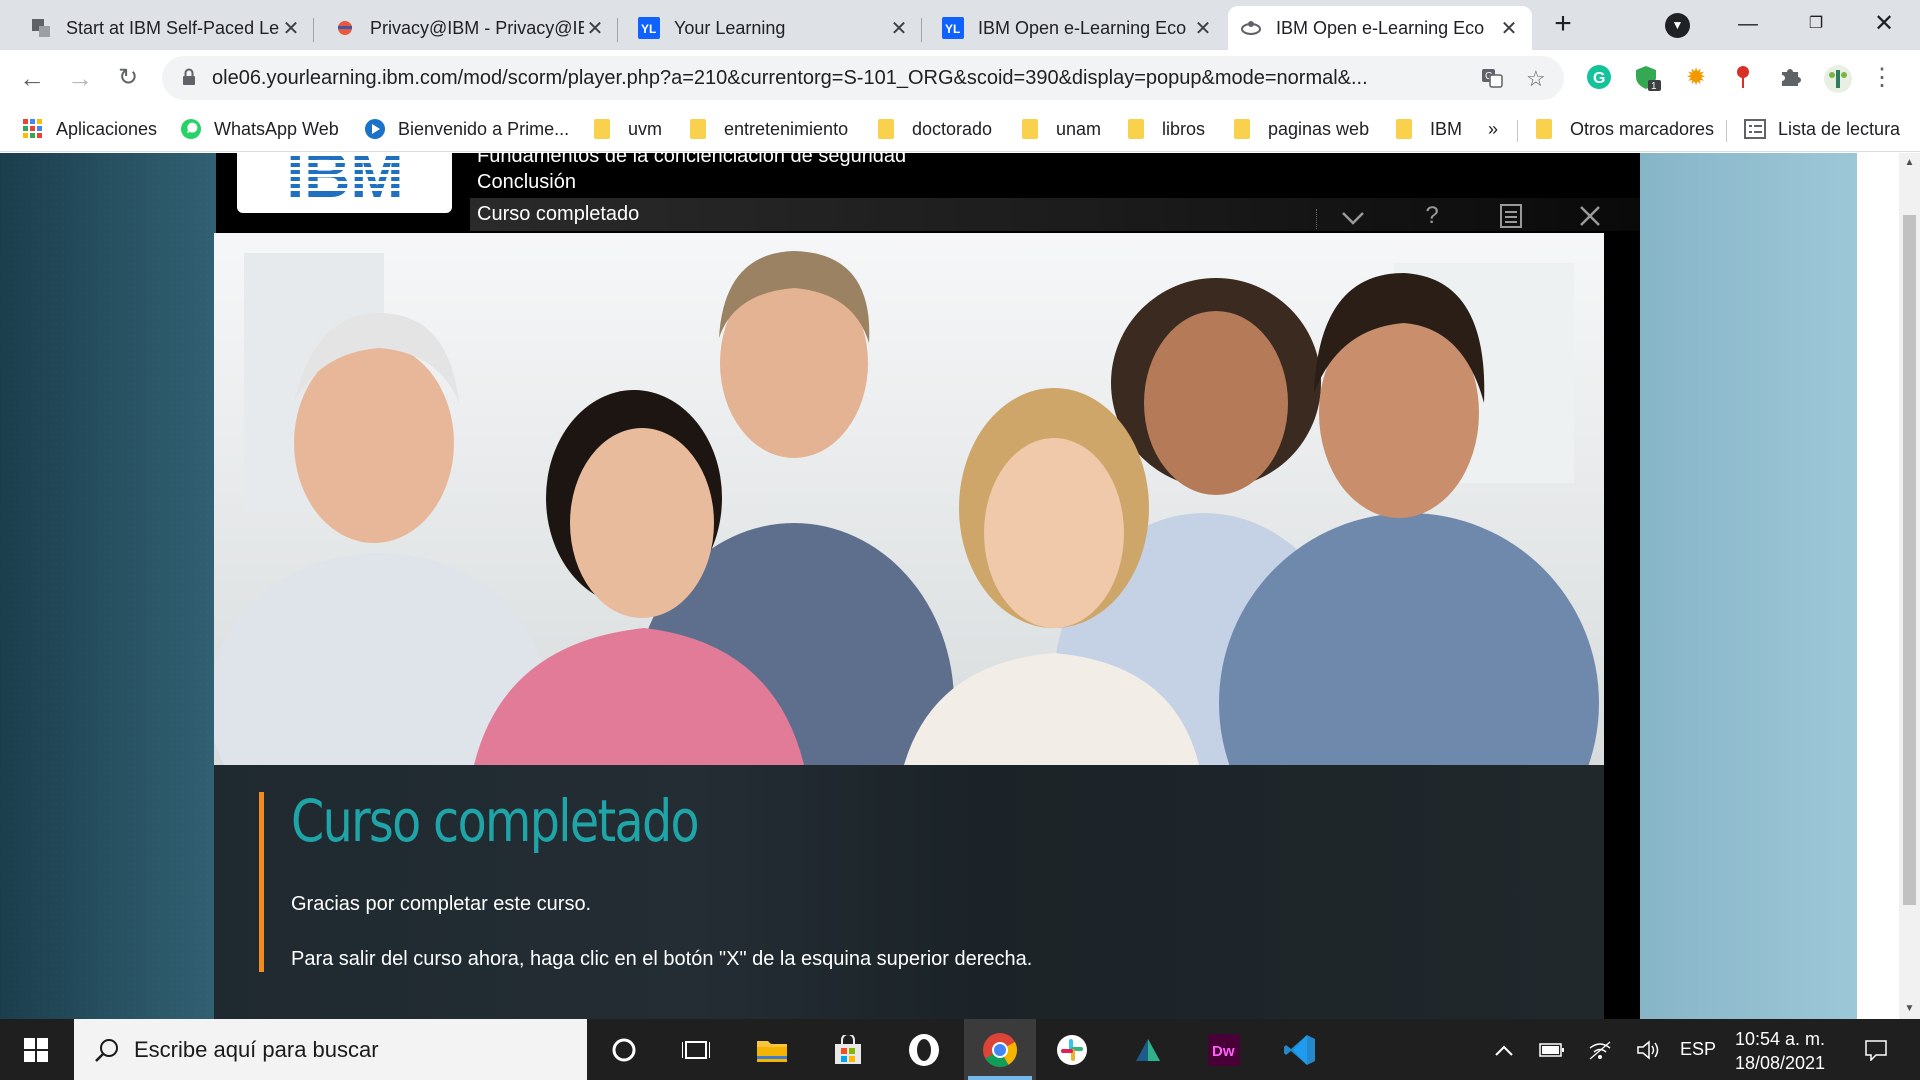  I want to click on bookmark-label: WhatsApp Web, so click(276, 128).